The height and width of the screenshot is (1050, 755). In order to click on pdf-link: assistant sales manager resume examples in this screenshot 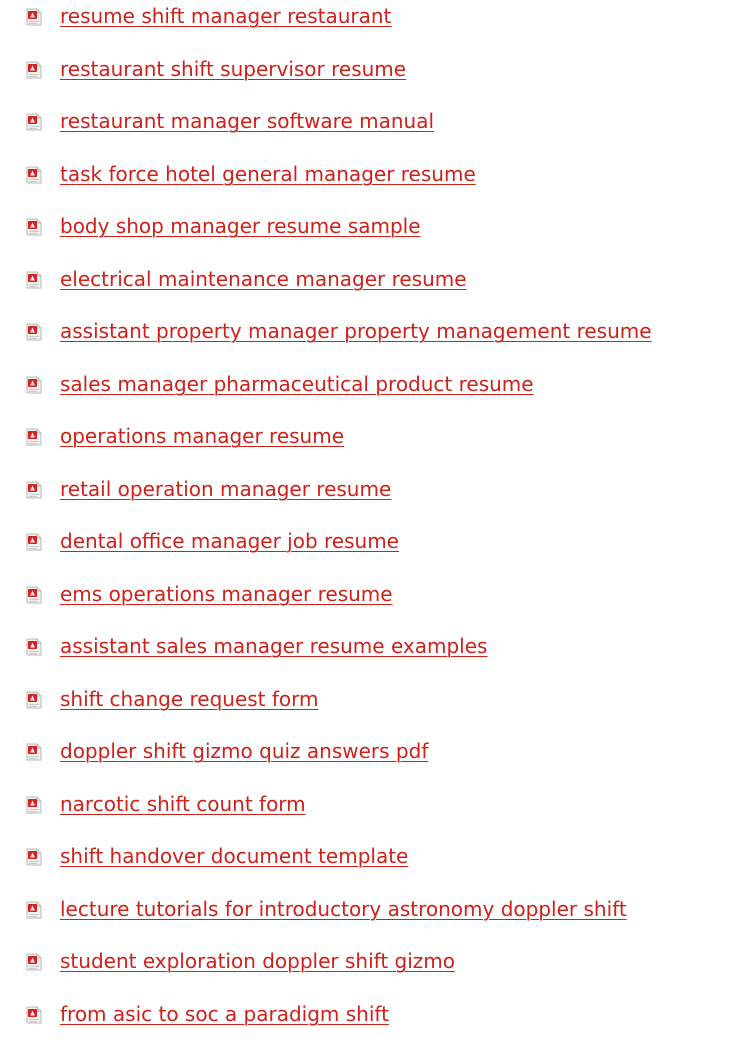, I will do `click(273, 646)`.